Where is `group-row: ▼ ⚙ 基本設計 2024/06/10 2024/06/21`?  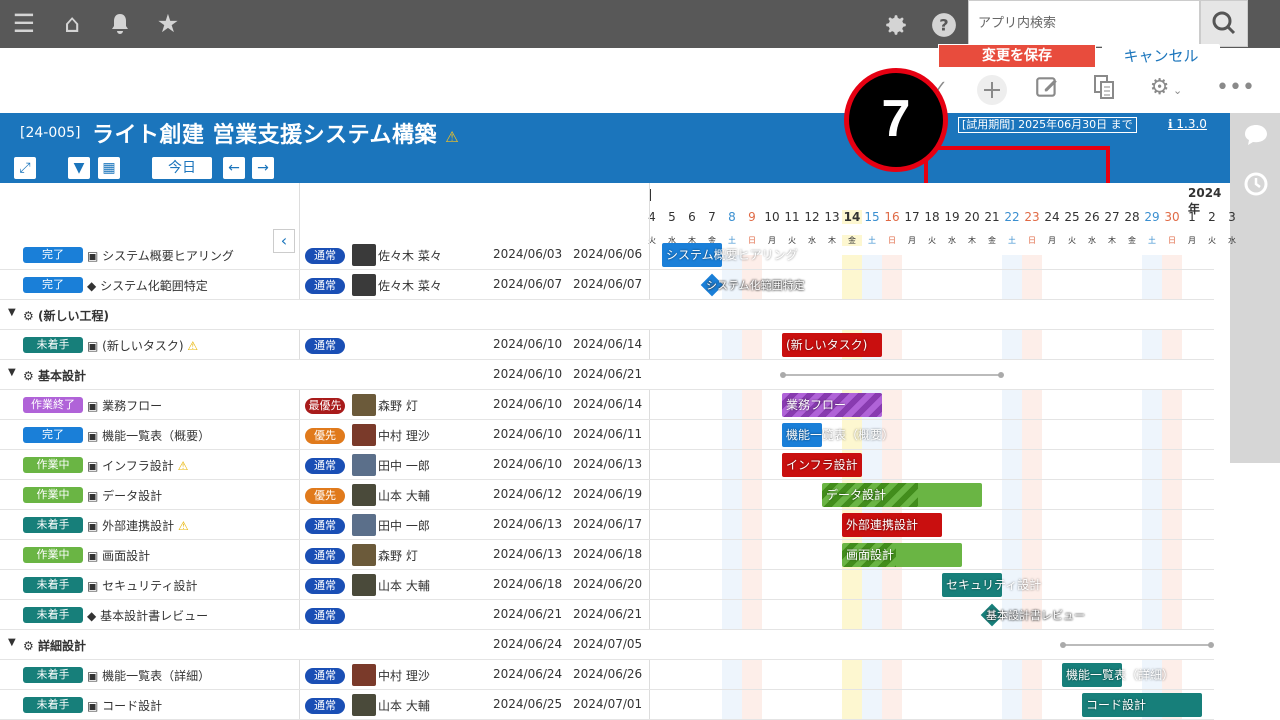
group-row: ▼ ⚙ 基本設計 2024/06/10 2024/06/21 is located at coordinates (607, 375).